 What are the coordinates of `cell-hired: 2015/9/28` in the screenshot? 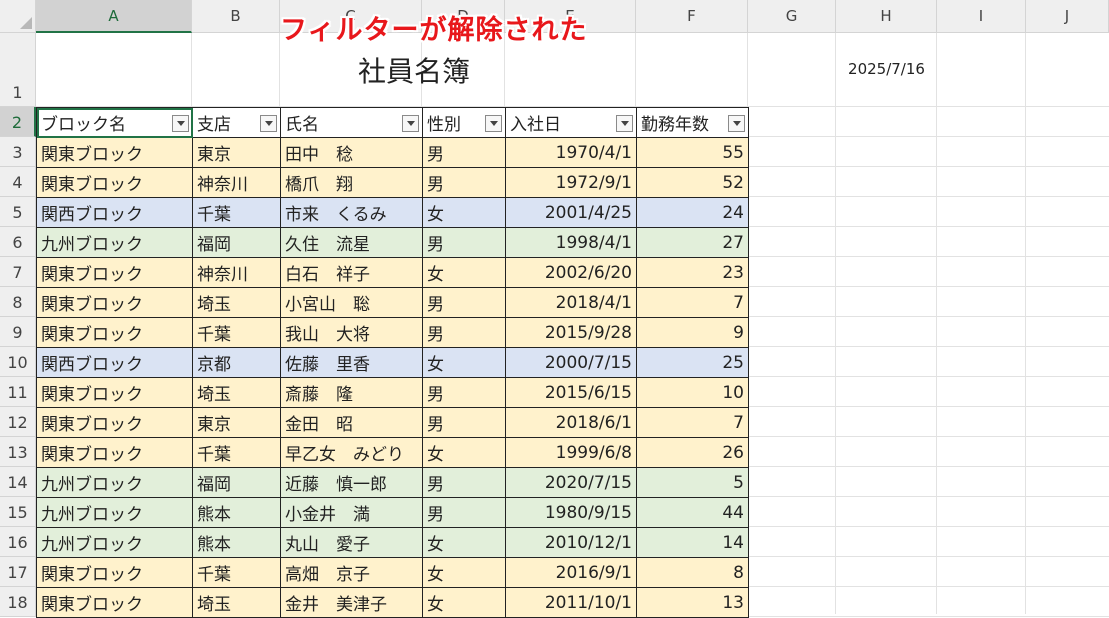 It's located at (571, 332).